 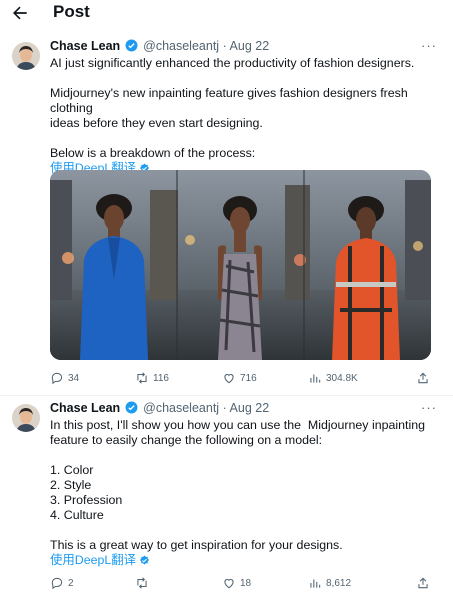 What do you see at coordinates (161, 378) in the screenshot?
I see `repost-count: 116` at bounding box center [161, 378].